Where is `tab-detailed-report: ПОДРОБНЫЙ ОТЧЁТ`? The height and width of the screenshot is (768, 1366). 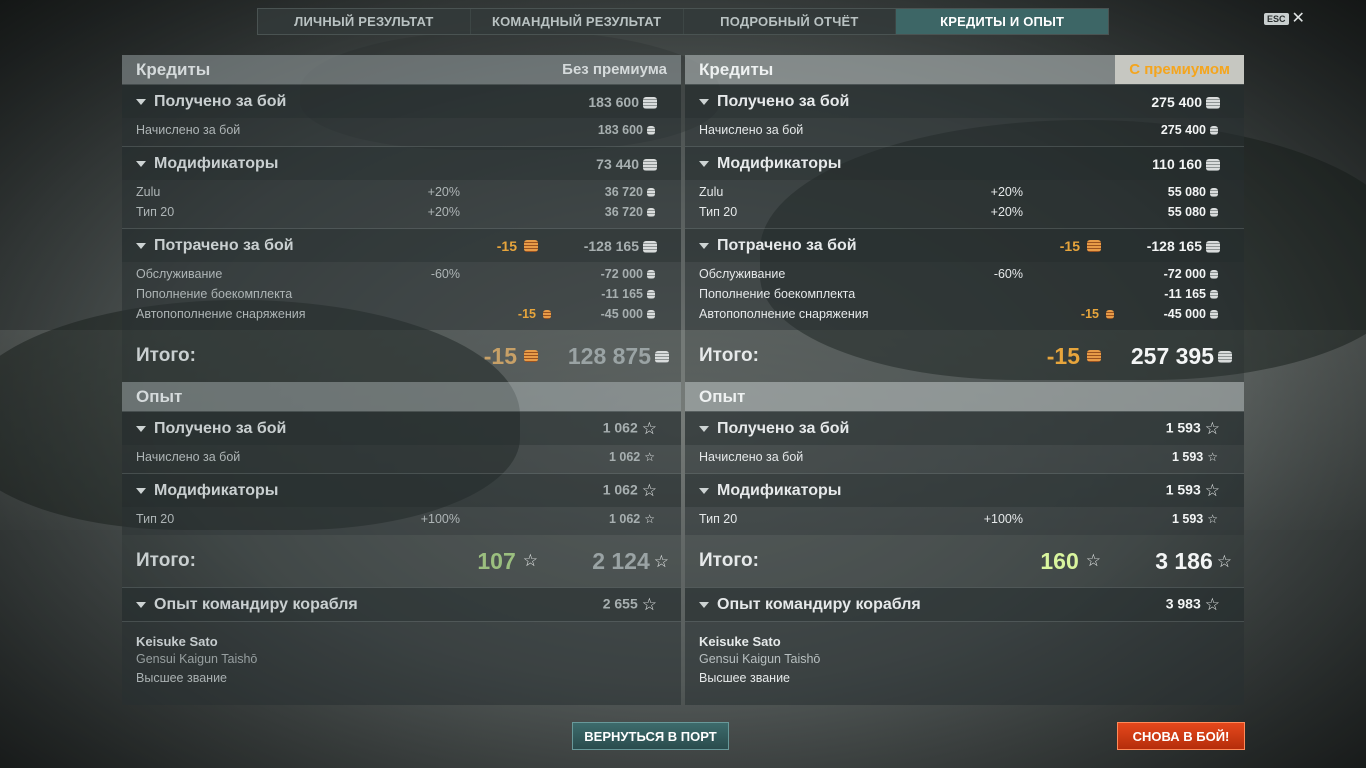 tab-detailed-report: ПОДРОБНЫЙ ОТЧЁТ is located at coordinates (790, 21).